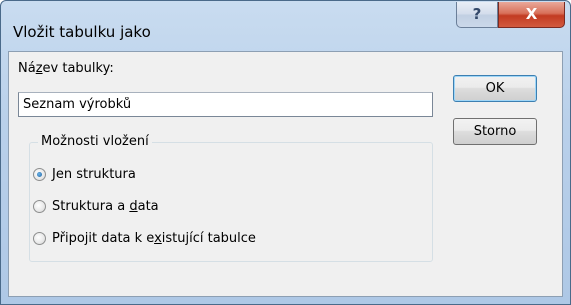 This screenshot has width=571, height=305. I want to click on radio-structure-only: Jen struktura, so click(84, 174).